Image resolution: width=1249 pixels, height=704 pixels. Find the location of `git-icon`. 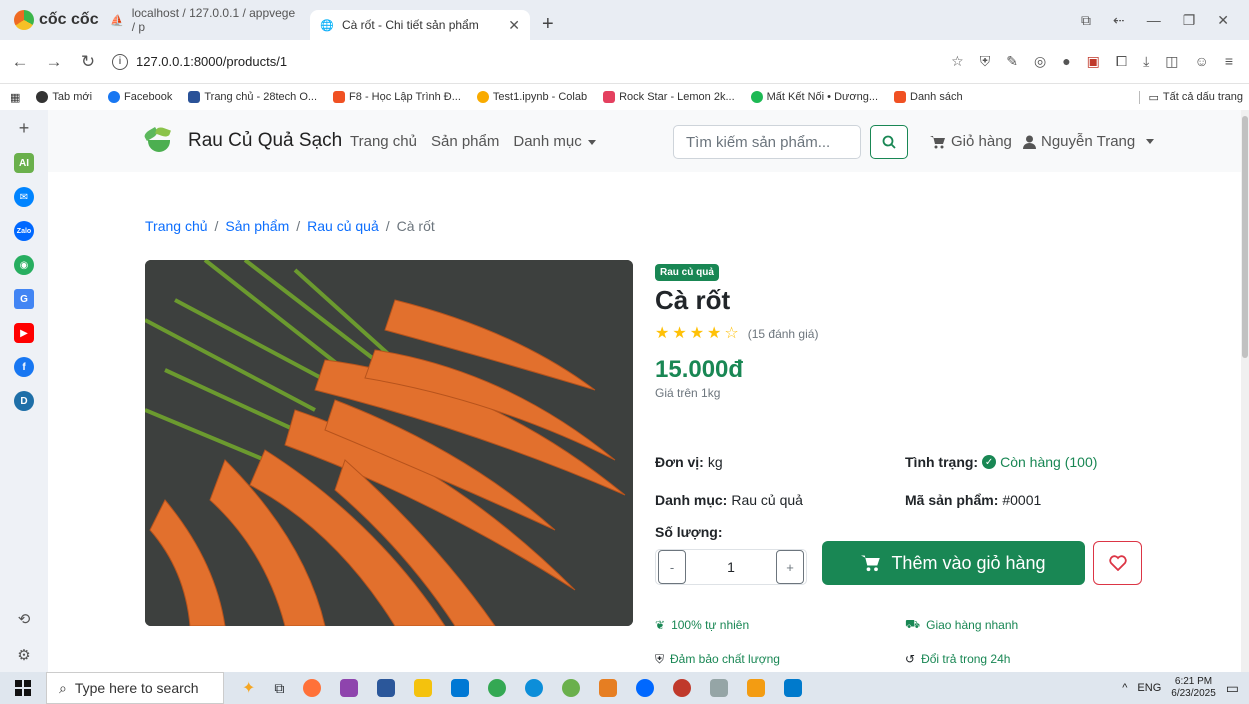

git-icon is located at coordinates (756, 688).